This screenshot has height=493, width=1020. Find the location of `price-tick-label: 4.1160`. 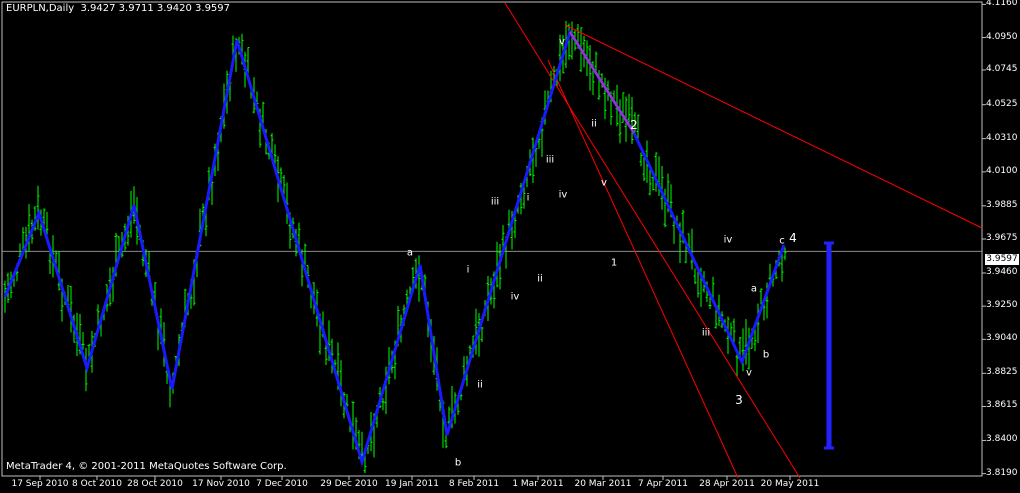

price-tick-label: 4.1160 is located at coordinates (1002, 4).